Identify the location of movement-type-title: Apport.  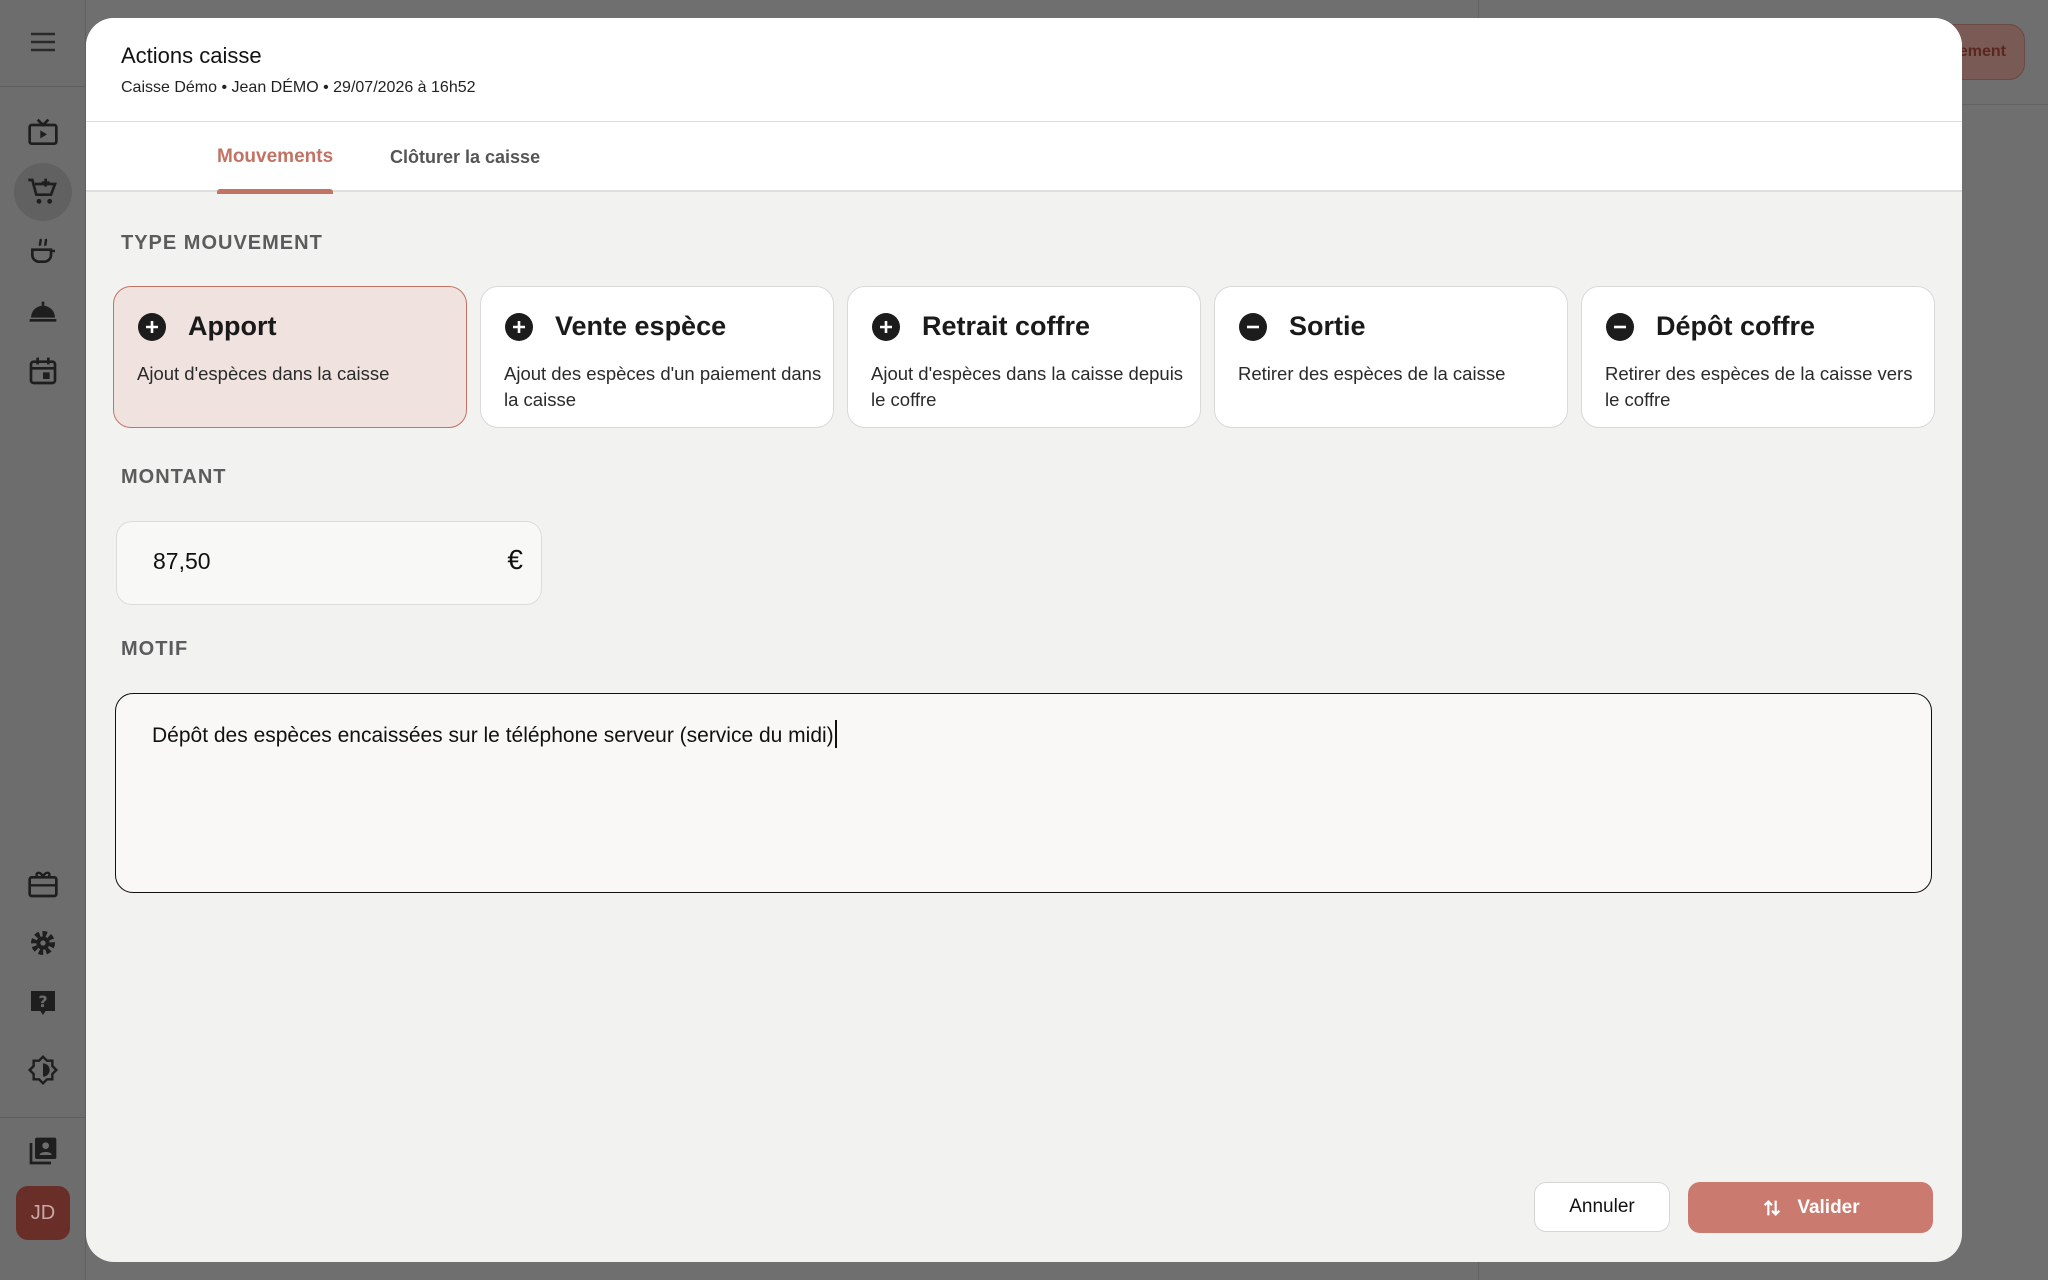
(232, 326).